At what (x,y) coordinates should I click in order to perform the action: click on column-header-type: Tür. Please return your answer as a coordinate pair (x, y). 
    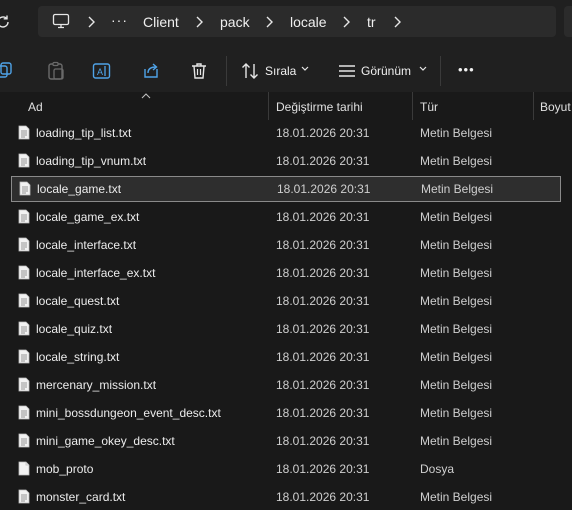
    Looking at the image, I should click on (429, 107).